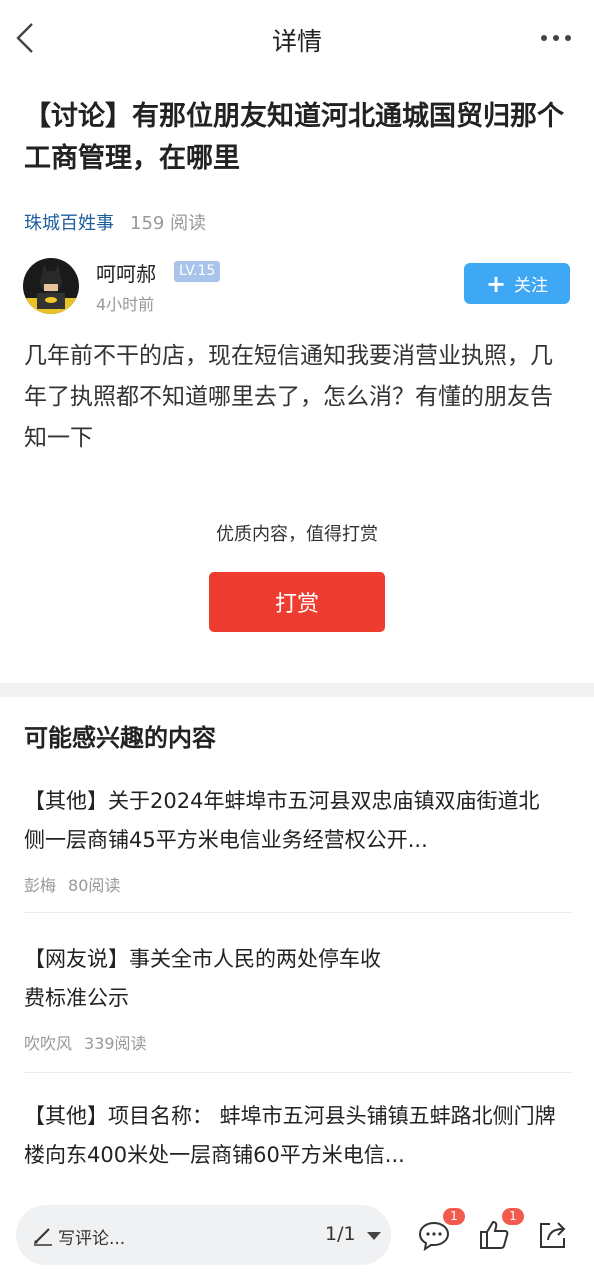  What do you see at coordinates (297, 602) in the screenshot?
I see `reward-button: 打赏` at bounding box center [297, 602].